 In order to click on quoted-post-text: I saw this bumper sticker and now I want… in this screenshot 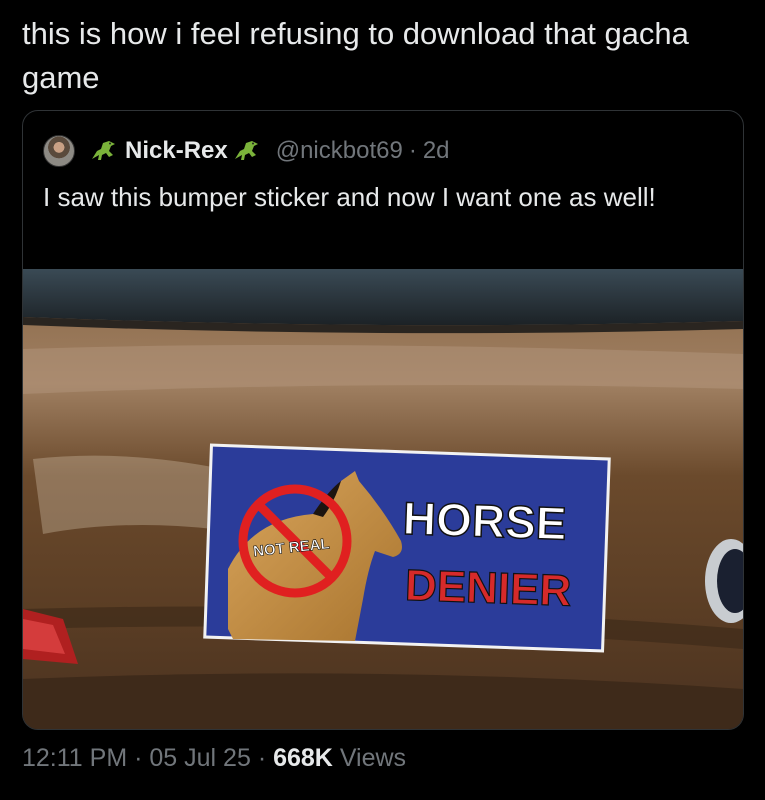, I will do `click(349, 197)`.